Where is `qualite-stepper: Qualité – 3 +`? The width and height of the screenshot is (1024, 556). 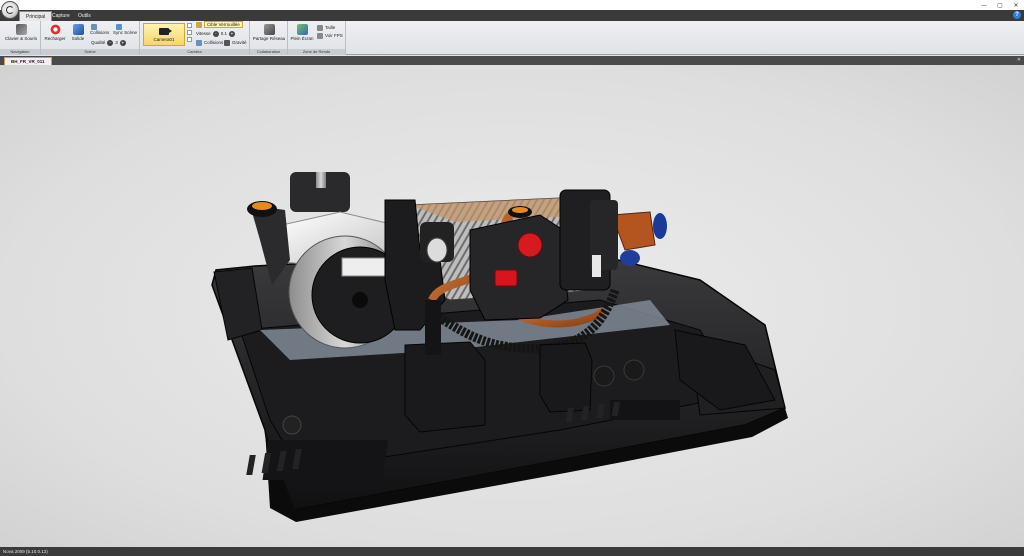
qualite-stepper: Qualité – 3 + is located at coordinates (109, 42).